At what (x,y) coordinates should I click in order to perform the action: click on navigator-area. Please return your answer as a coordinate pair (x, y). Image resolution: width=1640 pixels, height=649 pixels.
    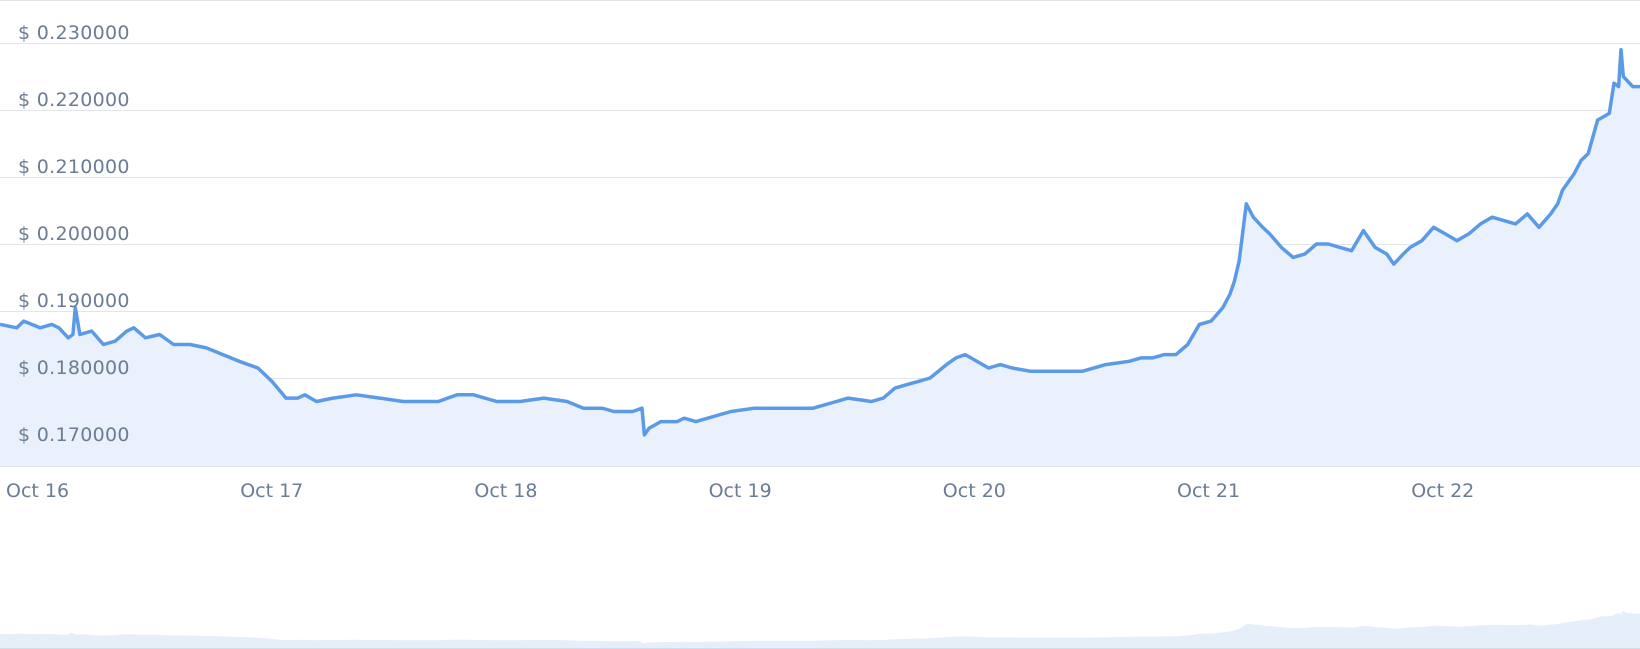
    Looking at the image, I should click on (820, 629).